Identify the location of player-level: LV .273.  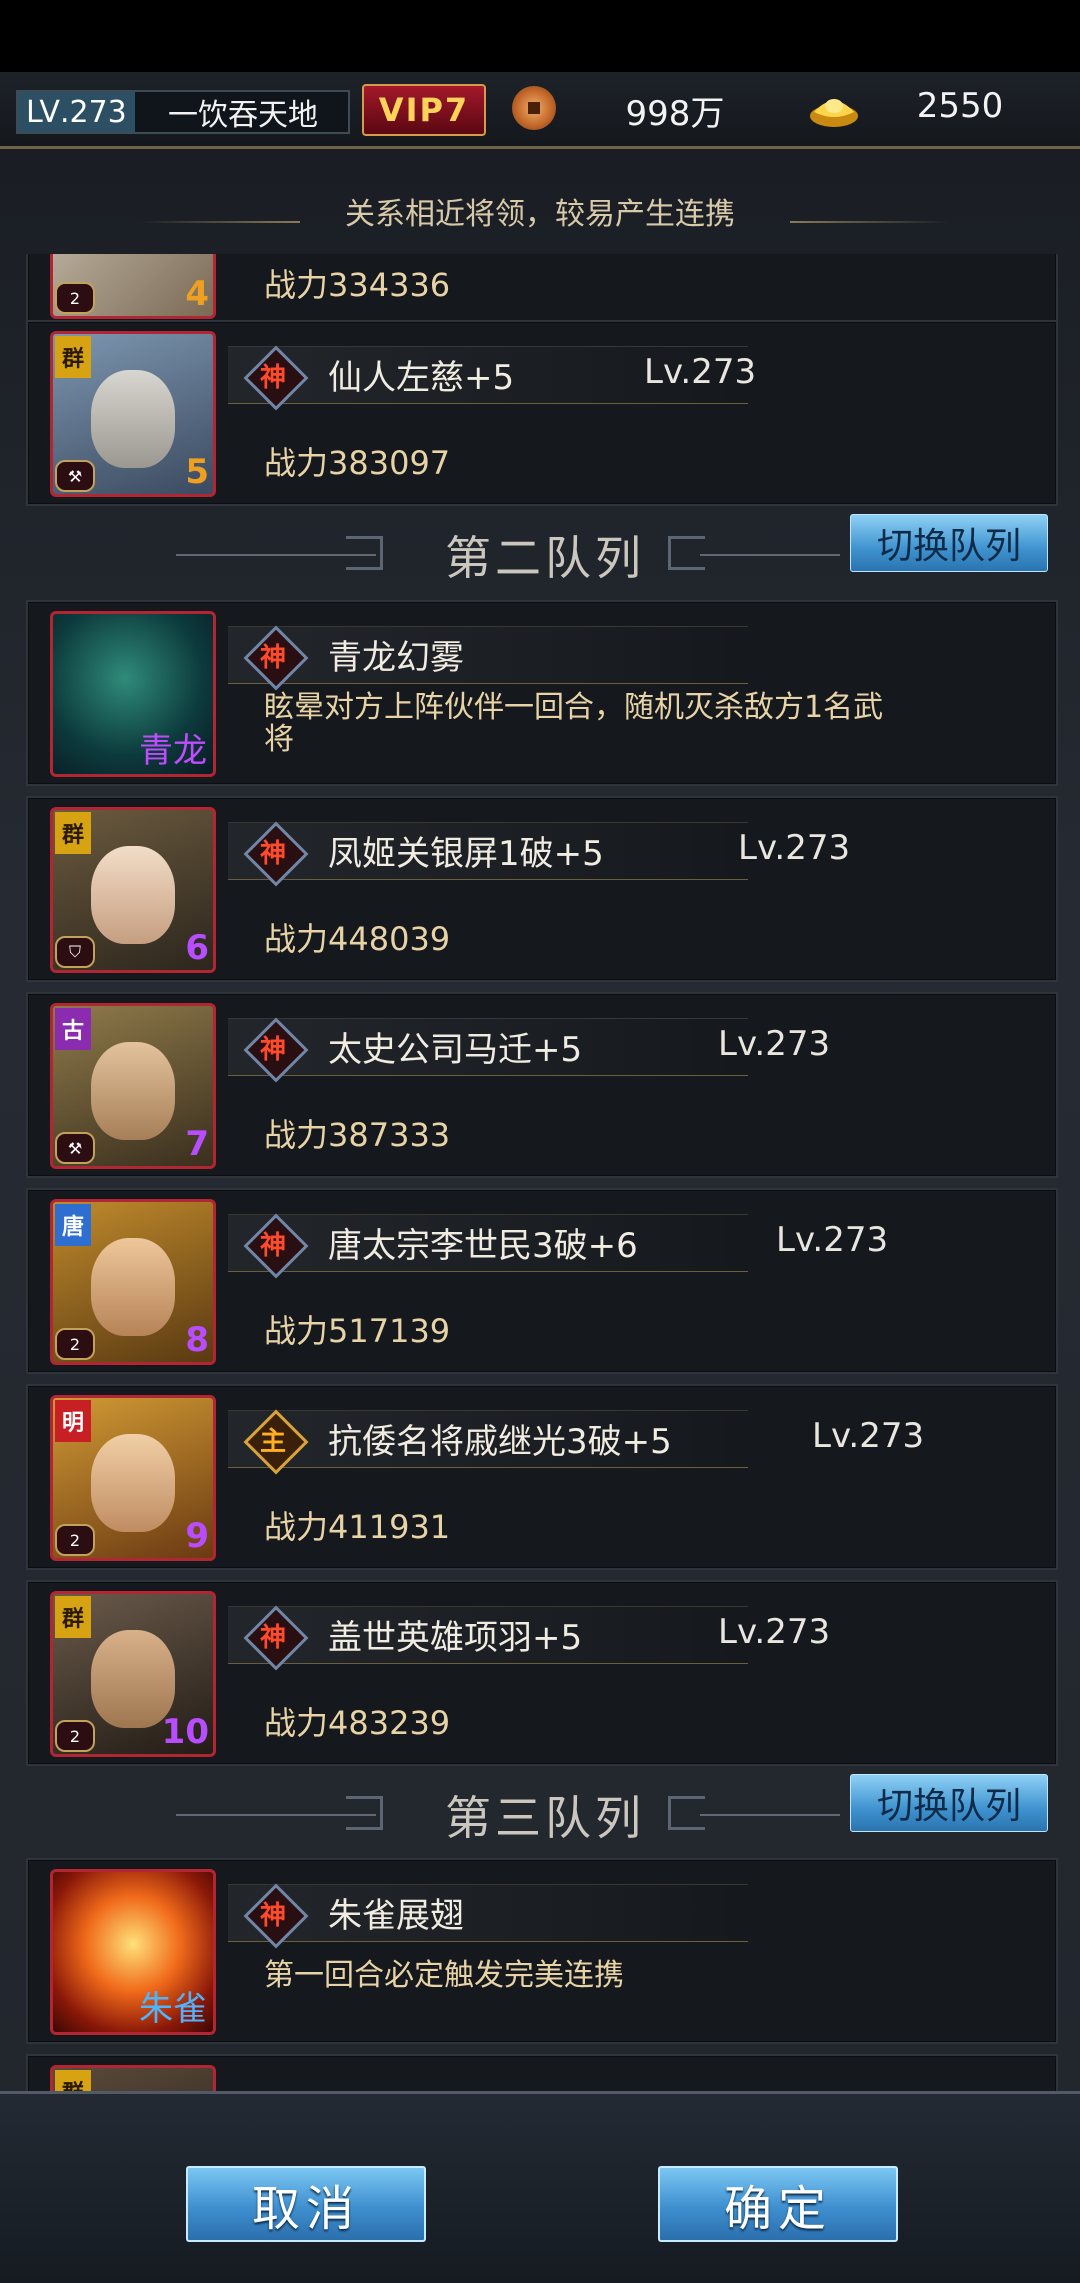
(76, 112).